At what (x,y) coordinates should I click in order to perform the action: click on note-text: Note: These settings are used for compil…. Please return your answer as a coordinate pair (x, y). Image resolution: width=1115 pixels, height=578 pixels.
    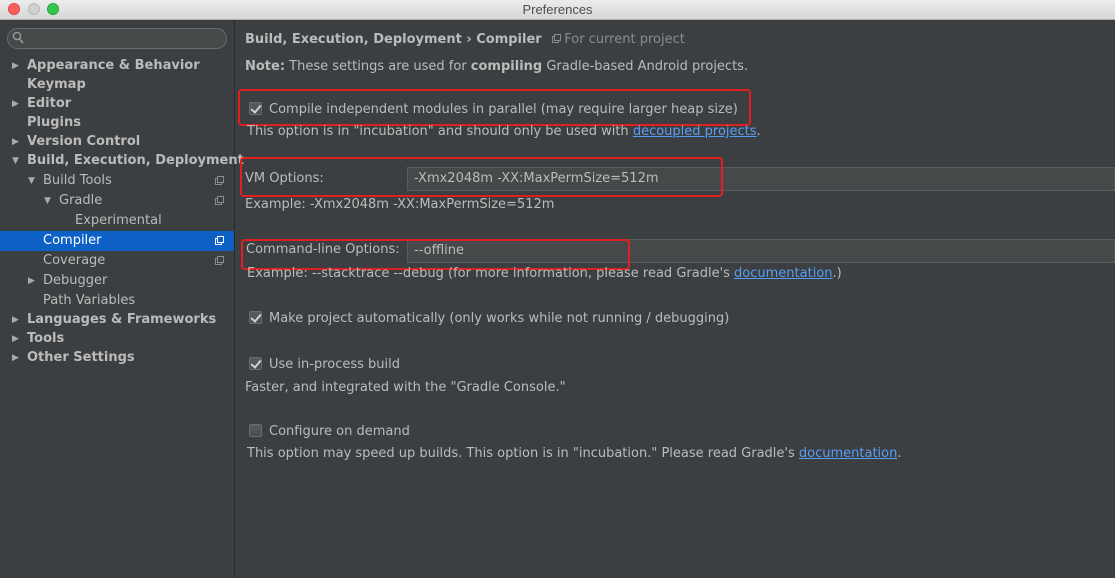
    Looking at the image, I should click on (496, 66).